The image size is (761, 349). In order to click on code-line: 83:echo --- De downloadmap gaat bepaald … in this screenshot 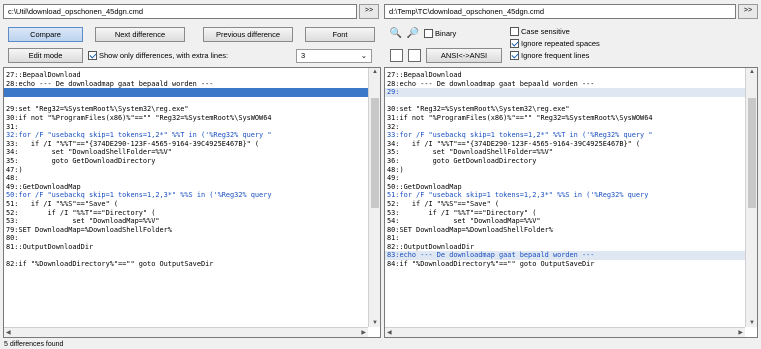, I will do `click(565, 256)`.